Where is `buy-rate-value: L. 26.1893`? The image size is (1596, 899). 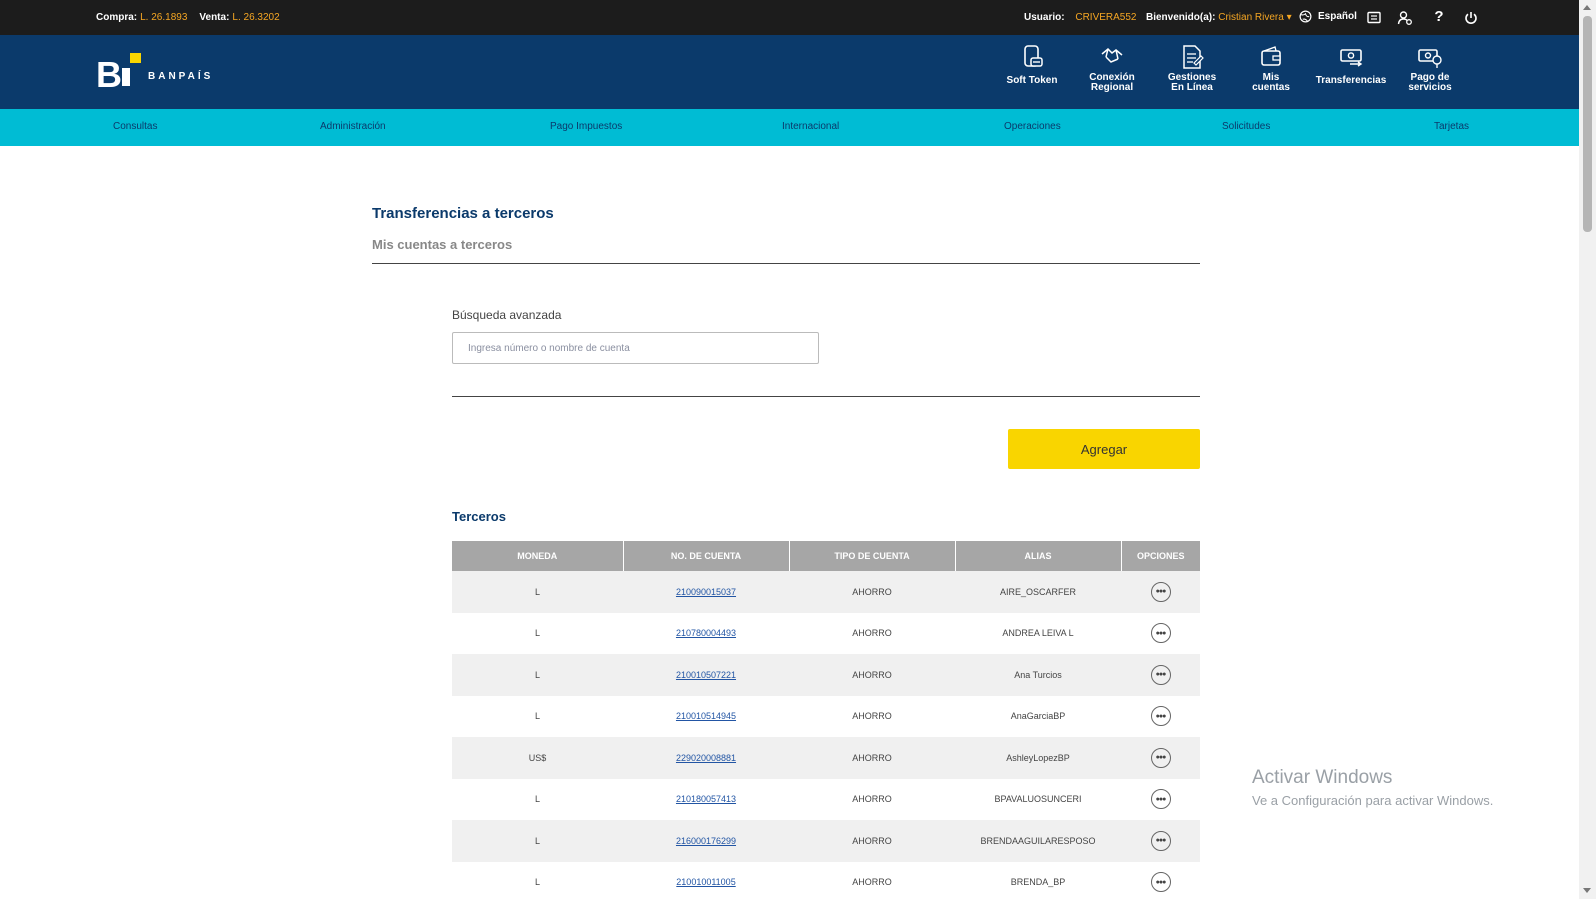 buy-rate-value: L. 26.1893 is located at coordinates (164, 17).